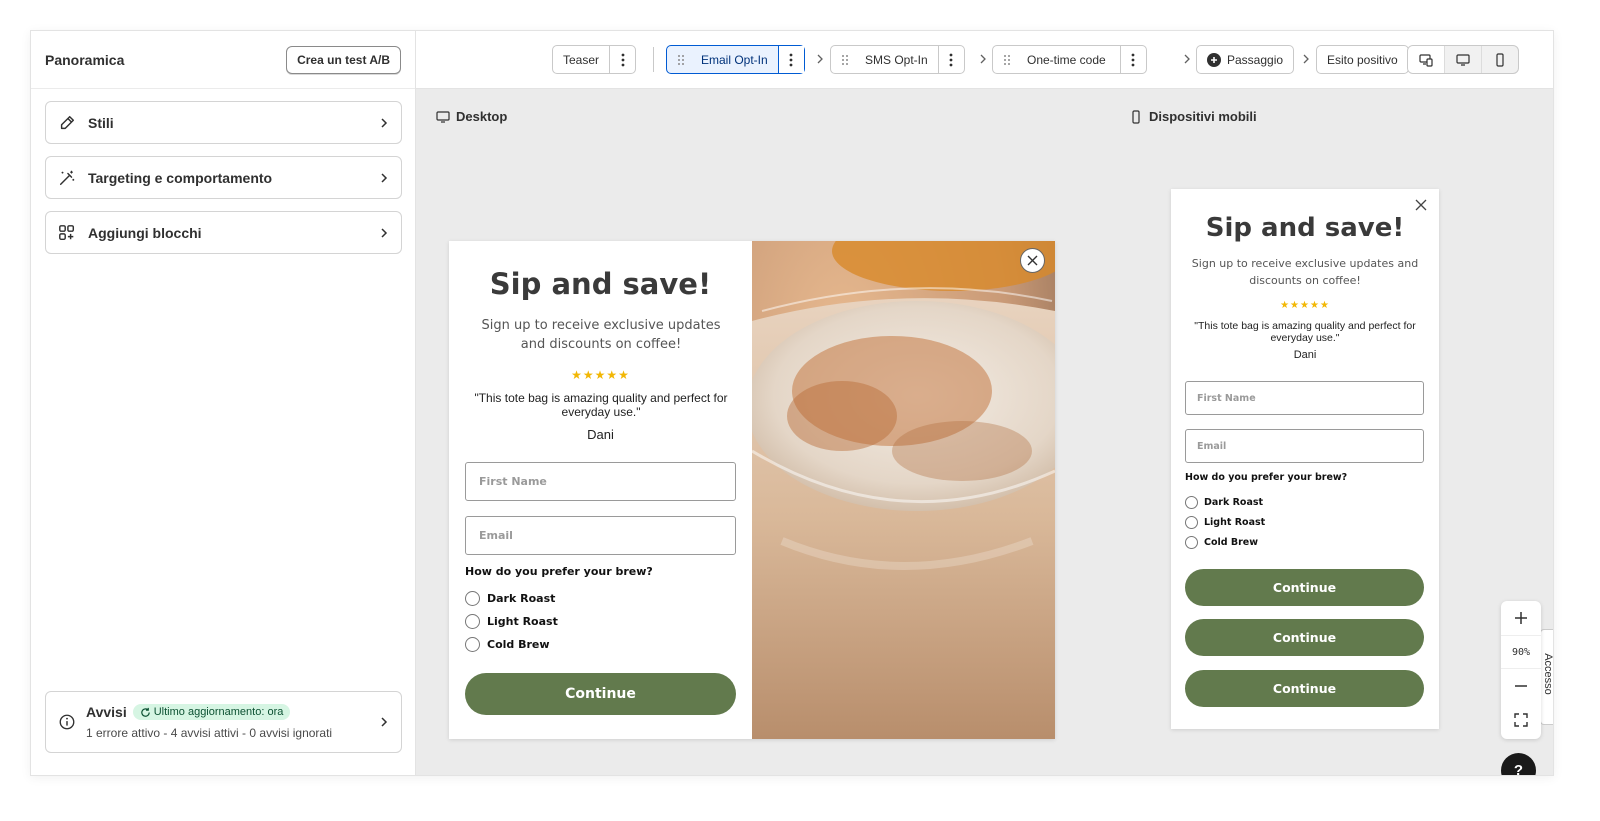  I want to click on badge-label: Ultimo aggiornamento: ora, so click(218, 712).